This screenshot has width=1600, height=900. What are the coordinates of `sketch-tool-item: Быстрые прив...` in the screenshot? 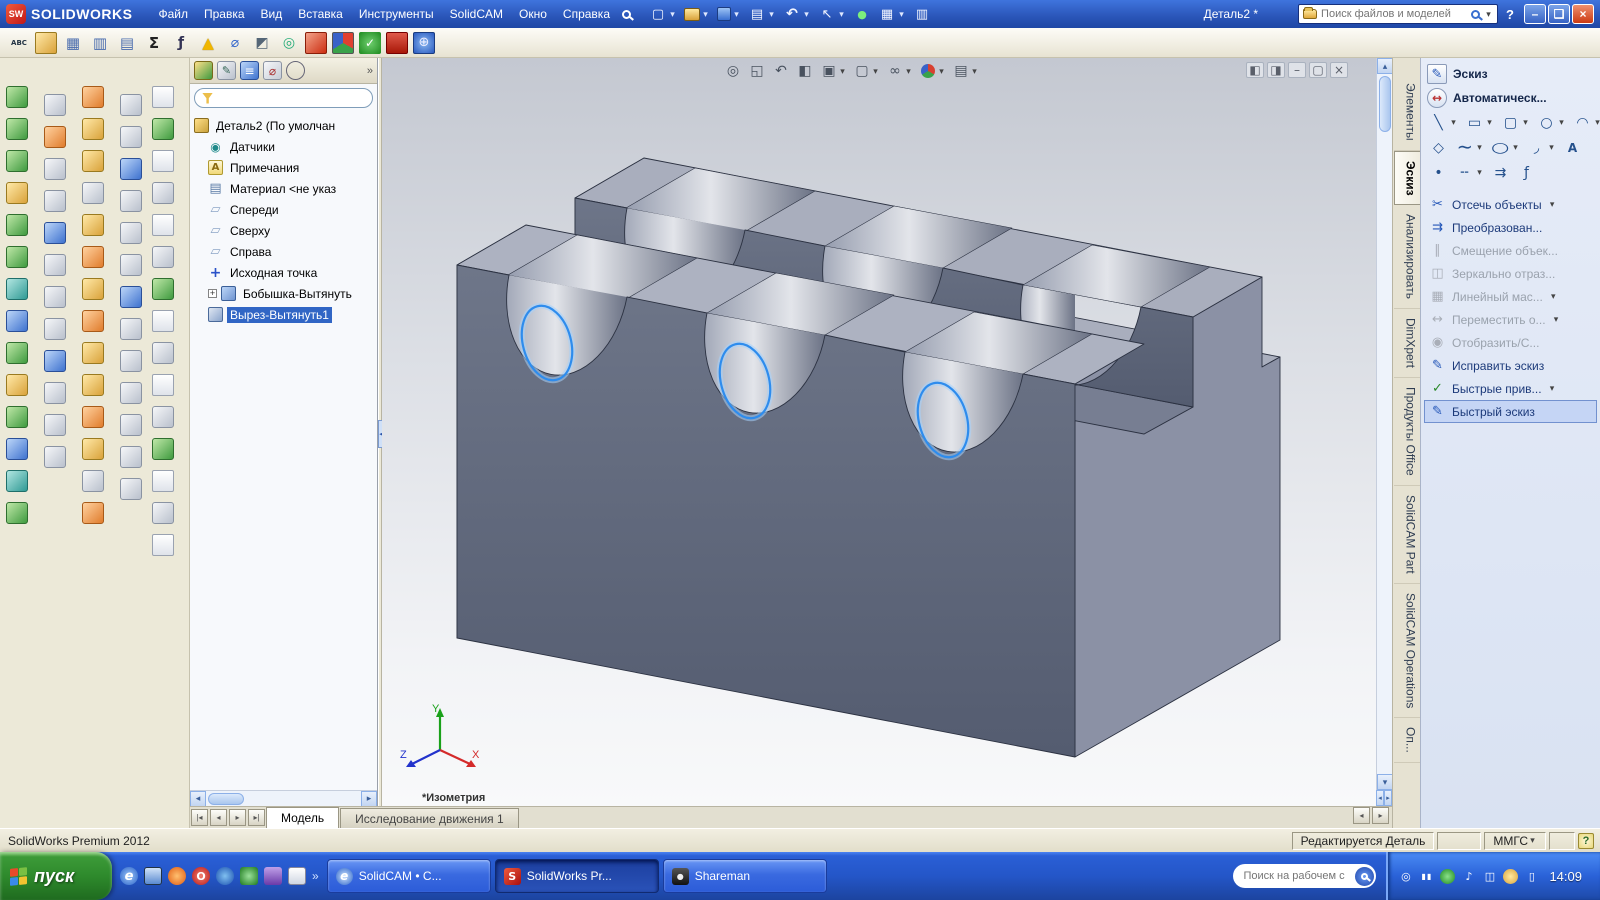 It's located at (1510, 388).